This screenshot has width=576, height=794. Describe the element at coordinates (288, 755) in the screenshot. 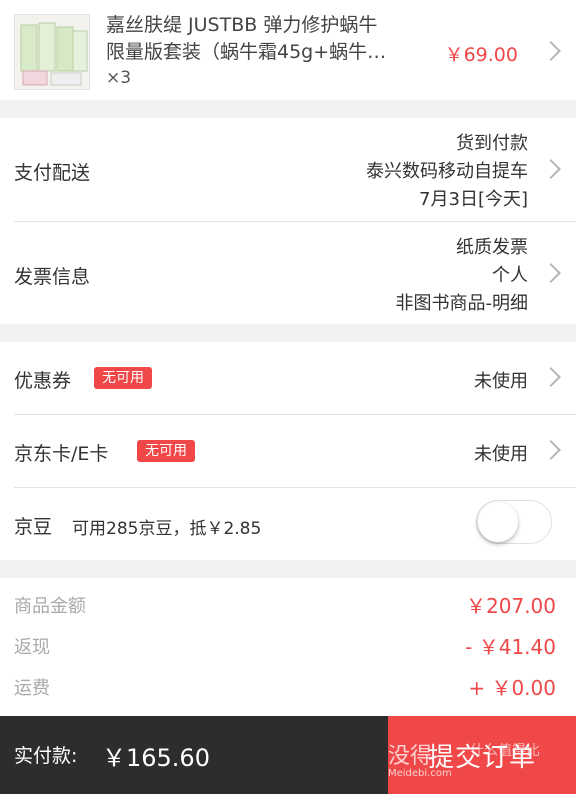

I see `checkout-bar: 实付款: ￥165.60 提交订单 没得 Meidebi.com 什么值得比` at that location.